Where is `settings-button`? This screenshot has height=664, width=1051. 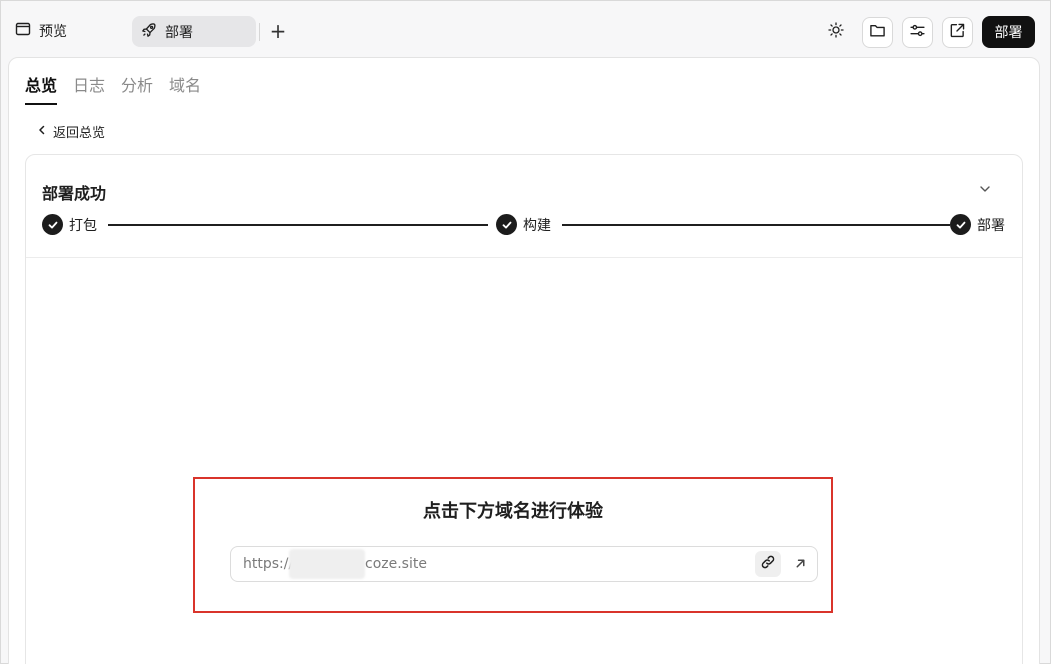 settings-button is located at coordinates (917, 32).